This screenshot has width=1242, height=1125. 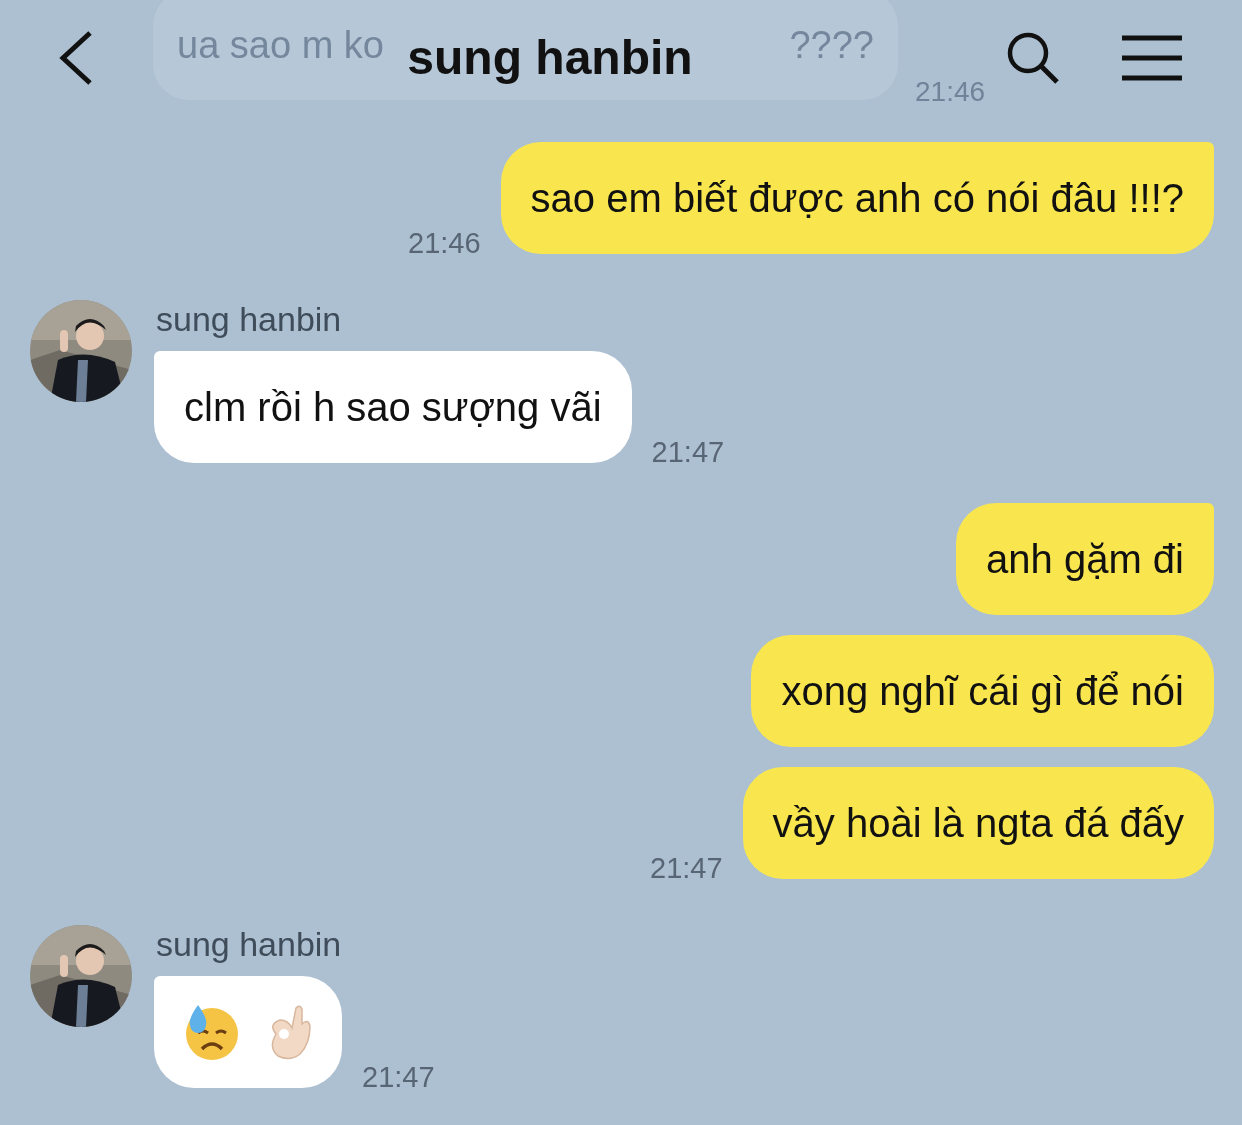 What do you see at coordinates (280, 45) in the screenshot?
I see `message-text: ua sao m ko` at bounding box center [280, 45].